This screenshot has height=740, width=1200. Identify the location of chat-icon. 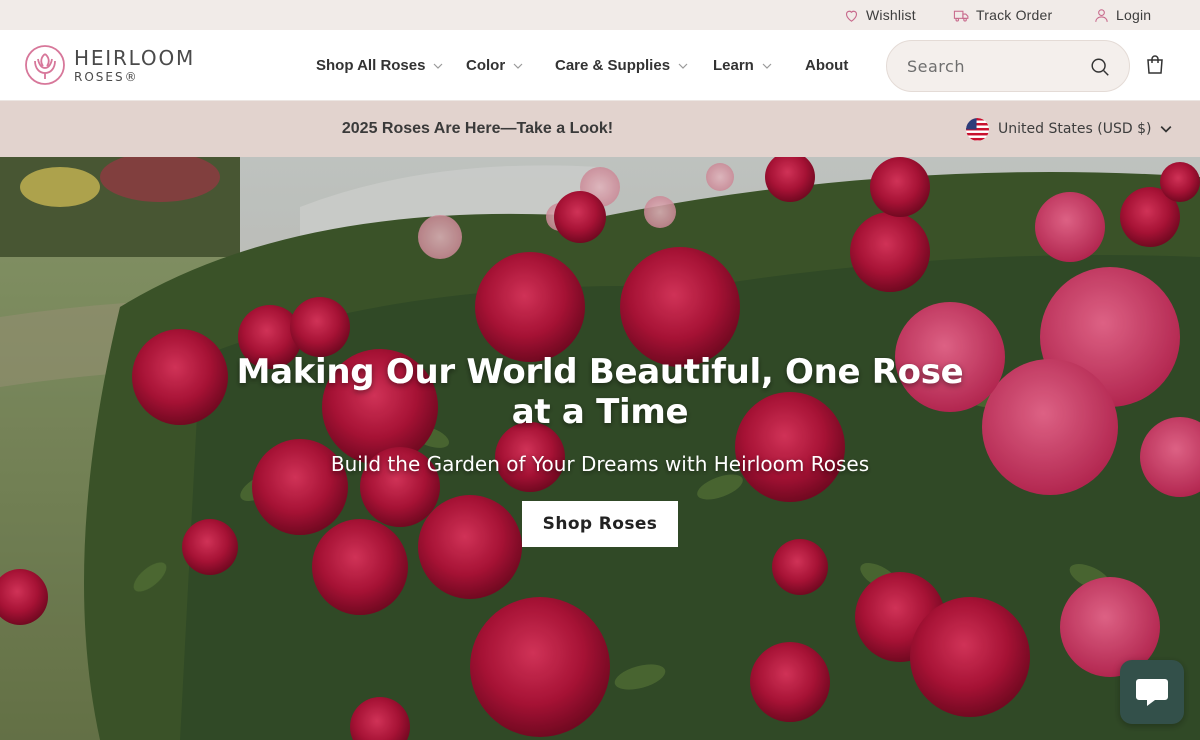
(1152, 692).